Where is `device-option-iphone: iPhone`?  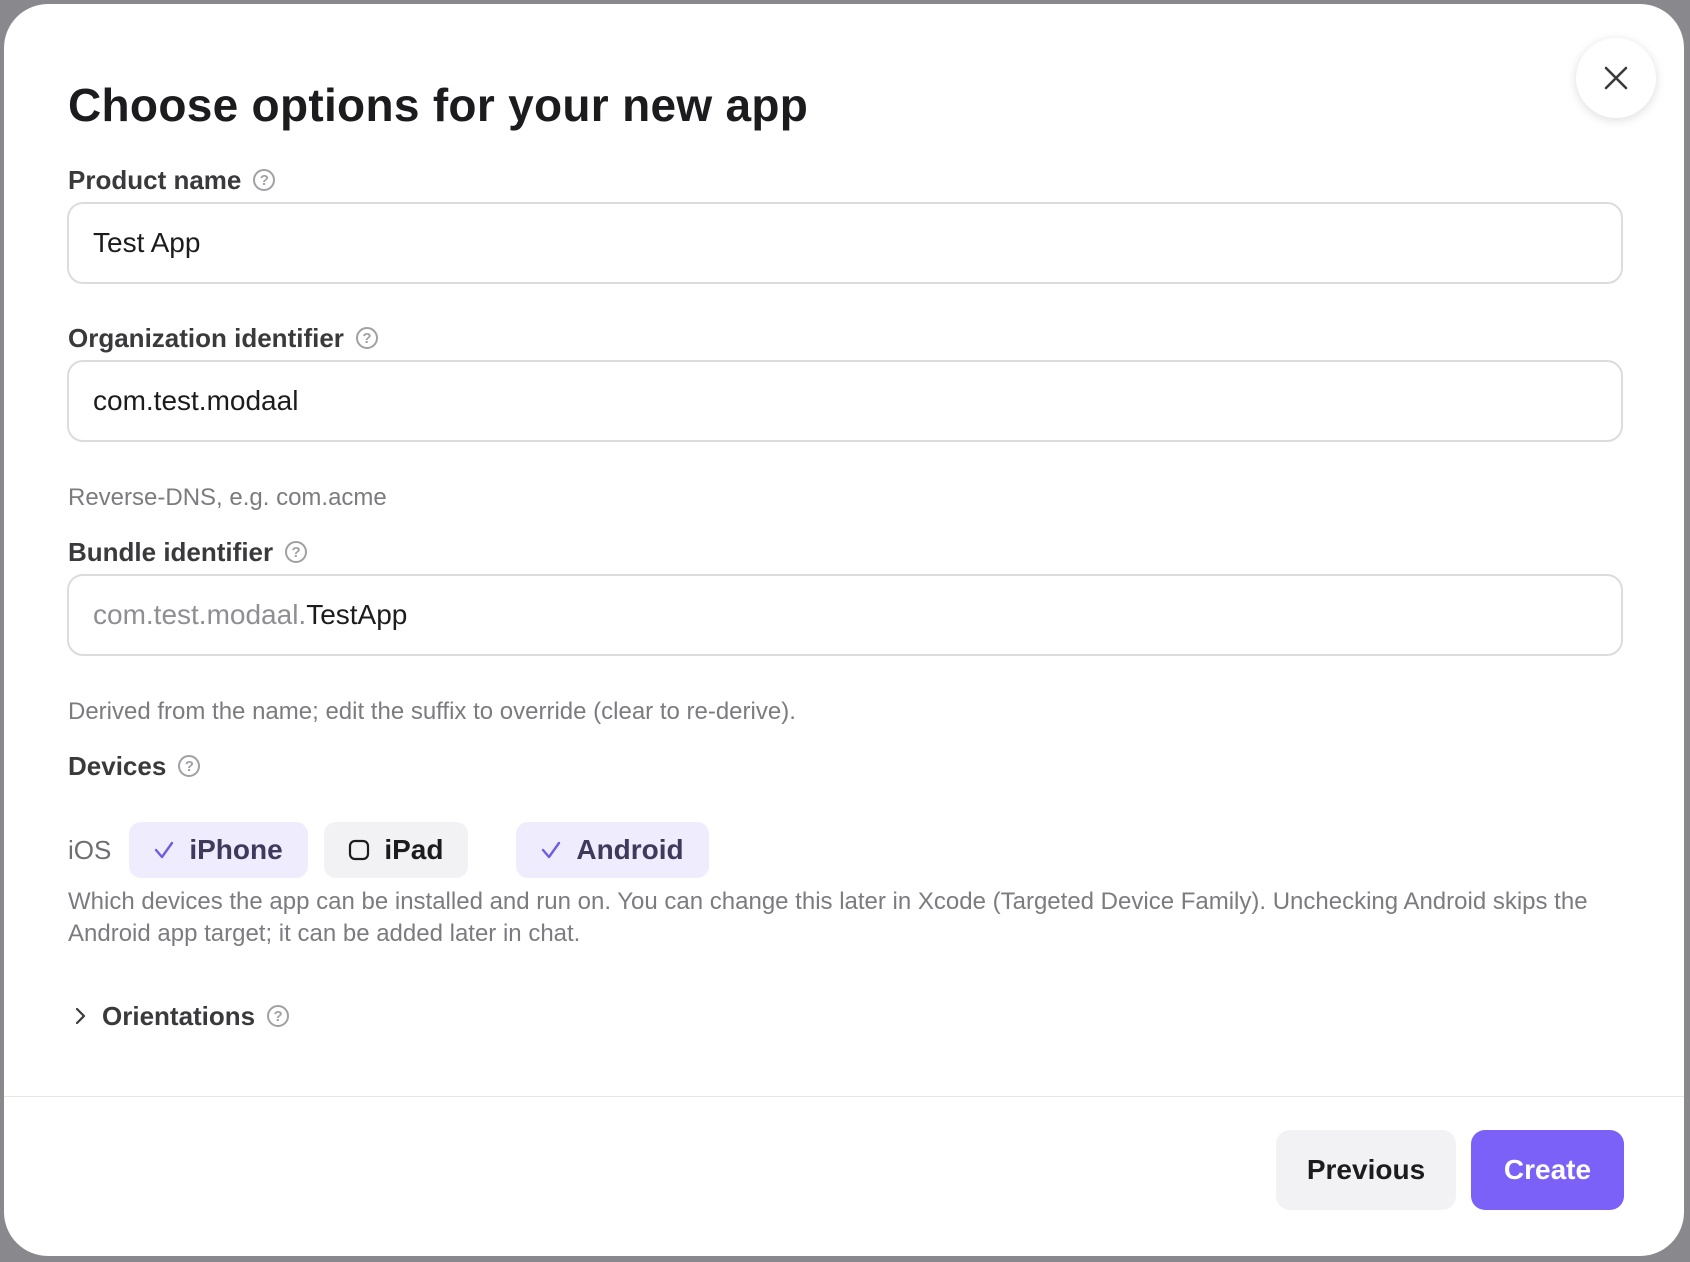 device-option-iphone: iPhone is located at coordinates (219, 850).